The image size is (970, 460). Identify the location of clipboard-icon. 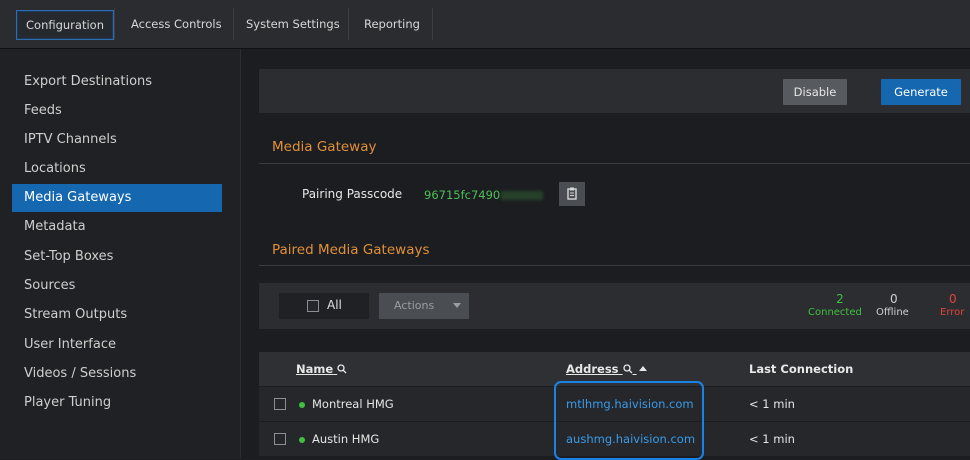
(572, 193).